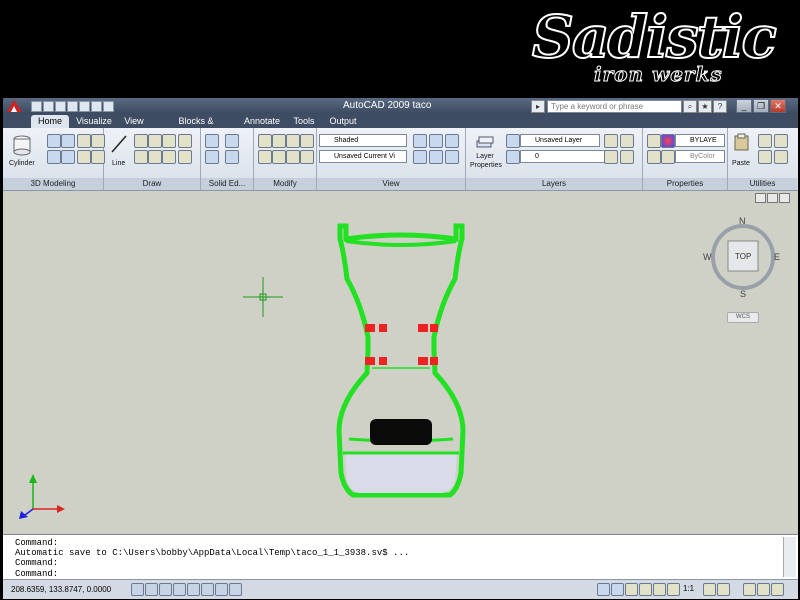  I want to click on layer-isolate-icon, so click(627, 141).